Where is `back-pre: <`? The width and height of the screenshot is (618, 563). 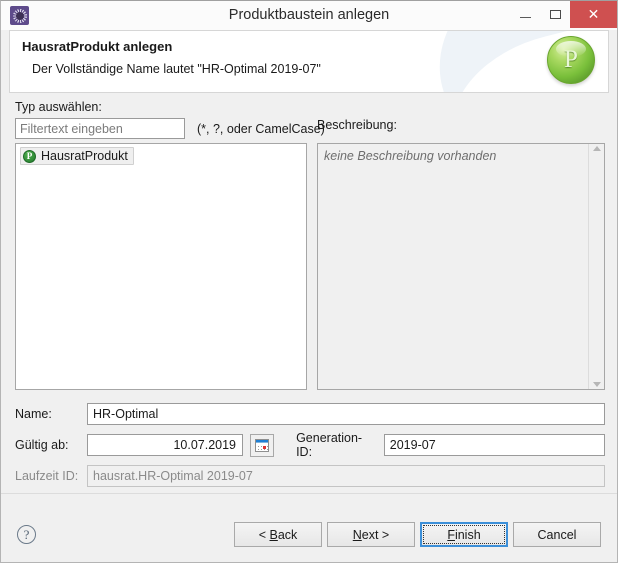
back-pre: < is located at coordinates (264, 534).